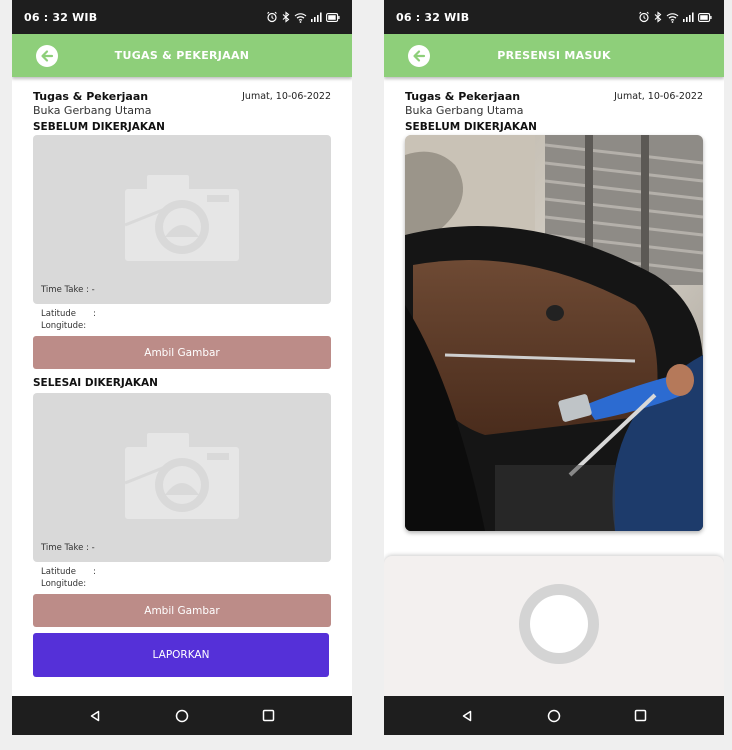  I want to click on after-time-take: Time Take : -, so click(68, 548).